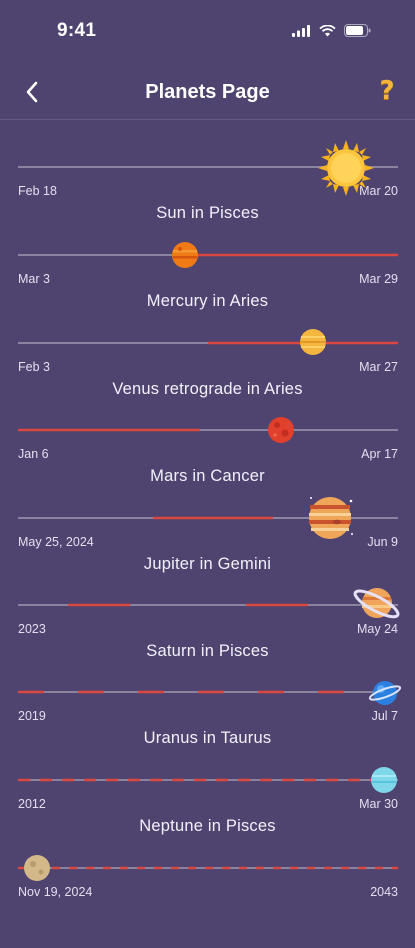 The height and width of the screenshot is (948, 415). What do you see at coordinates (37, 191) in the screenshot?
I see `start-date: Feb 18` at bounding box center [37, 191].